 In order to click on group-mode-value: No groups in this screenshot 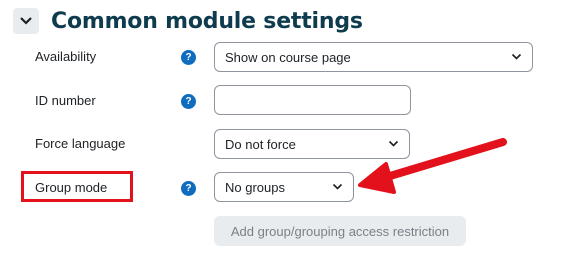, I will do `click(255, 187)`.